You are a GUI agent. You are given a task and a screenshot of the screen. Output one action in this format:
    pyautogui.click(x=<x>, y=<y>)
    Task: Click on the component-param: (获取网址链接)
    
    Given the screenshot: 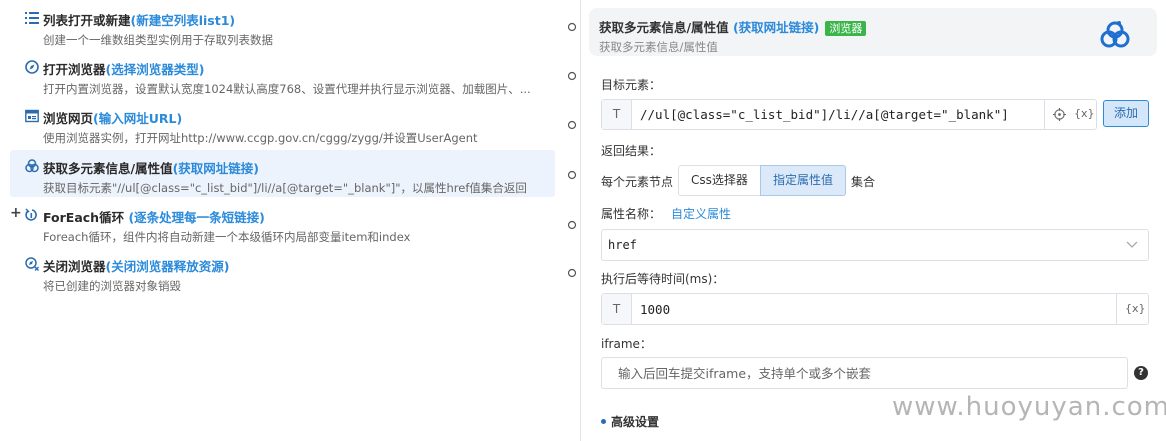 What is the action you would take?
    pyautogui.click(x=776, y=27)
    